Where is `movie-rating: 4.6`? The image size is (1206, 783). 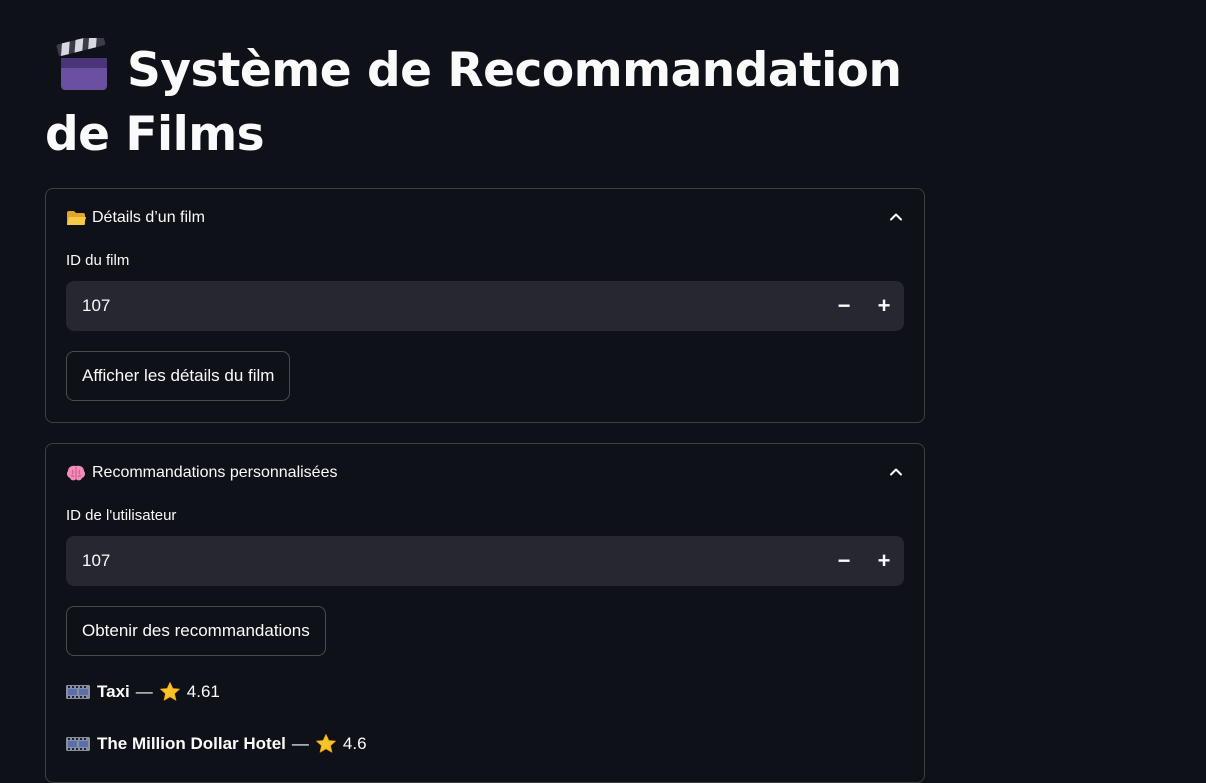
movie-rating: 4.6 is located at coordinates (354, 743).